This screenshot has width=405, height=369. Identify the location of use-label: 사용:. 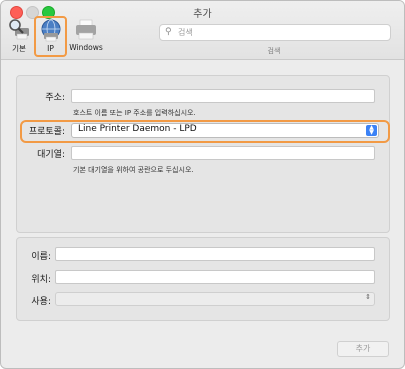
(41, 302).